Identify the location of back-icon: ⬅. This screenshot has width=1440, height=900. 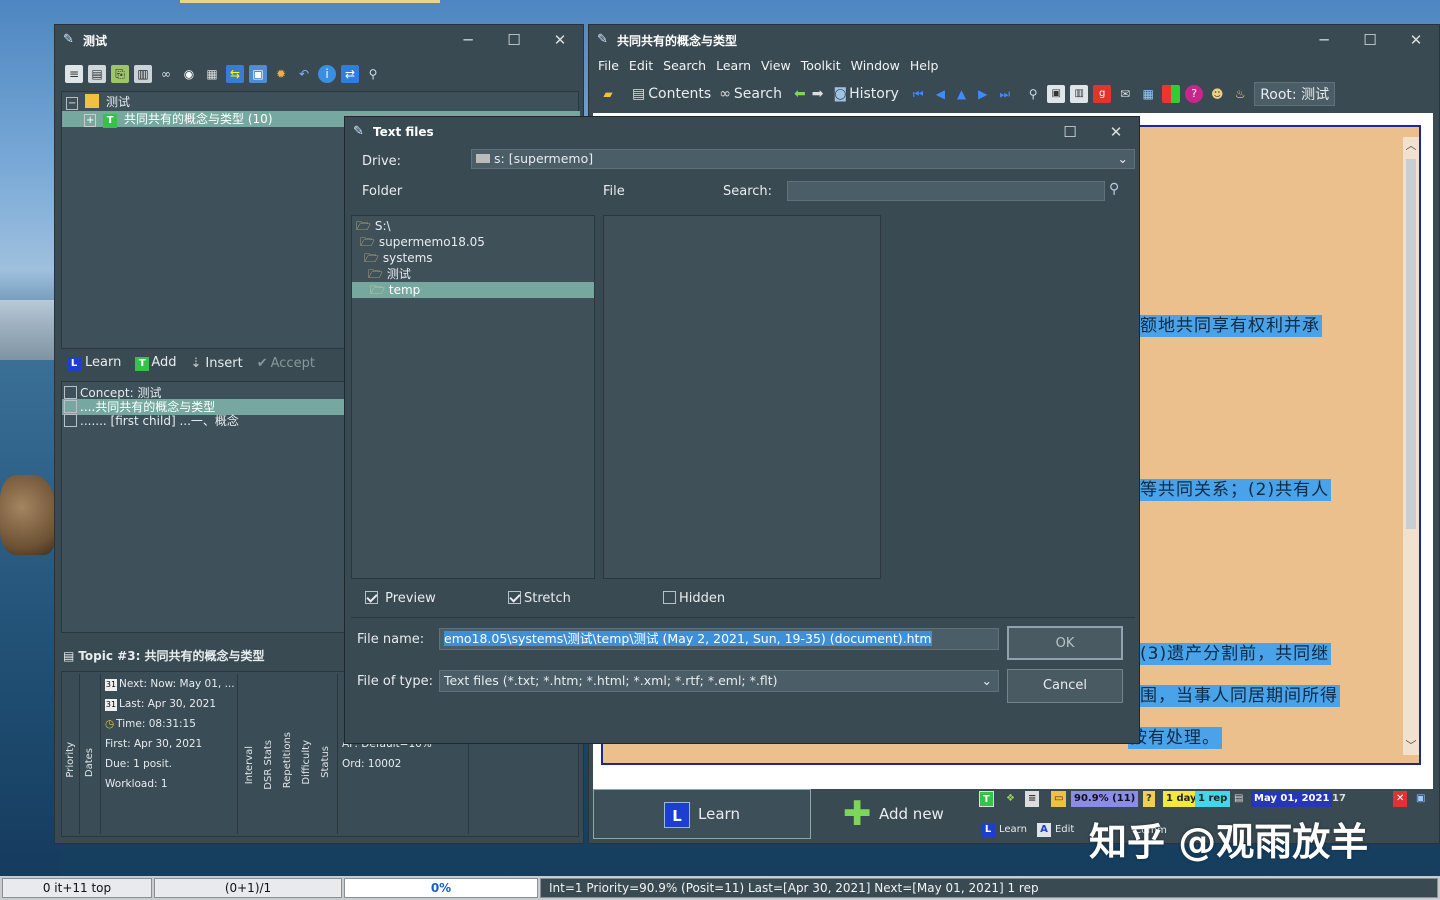
(800, 94).